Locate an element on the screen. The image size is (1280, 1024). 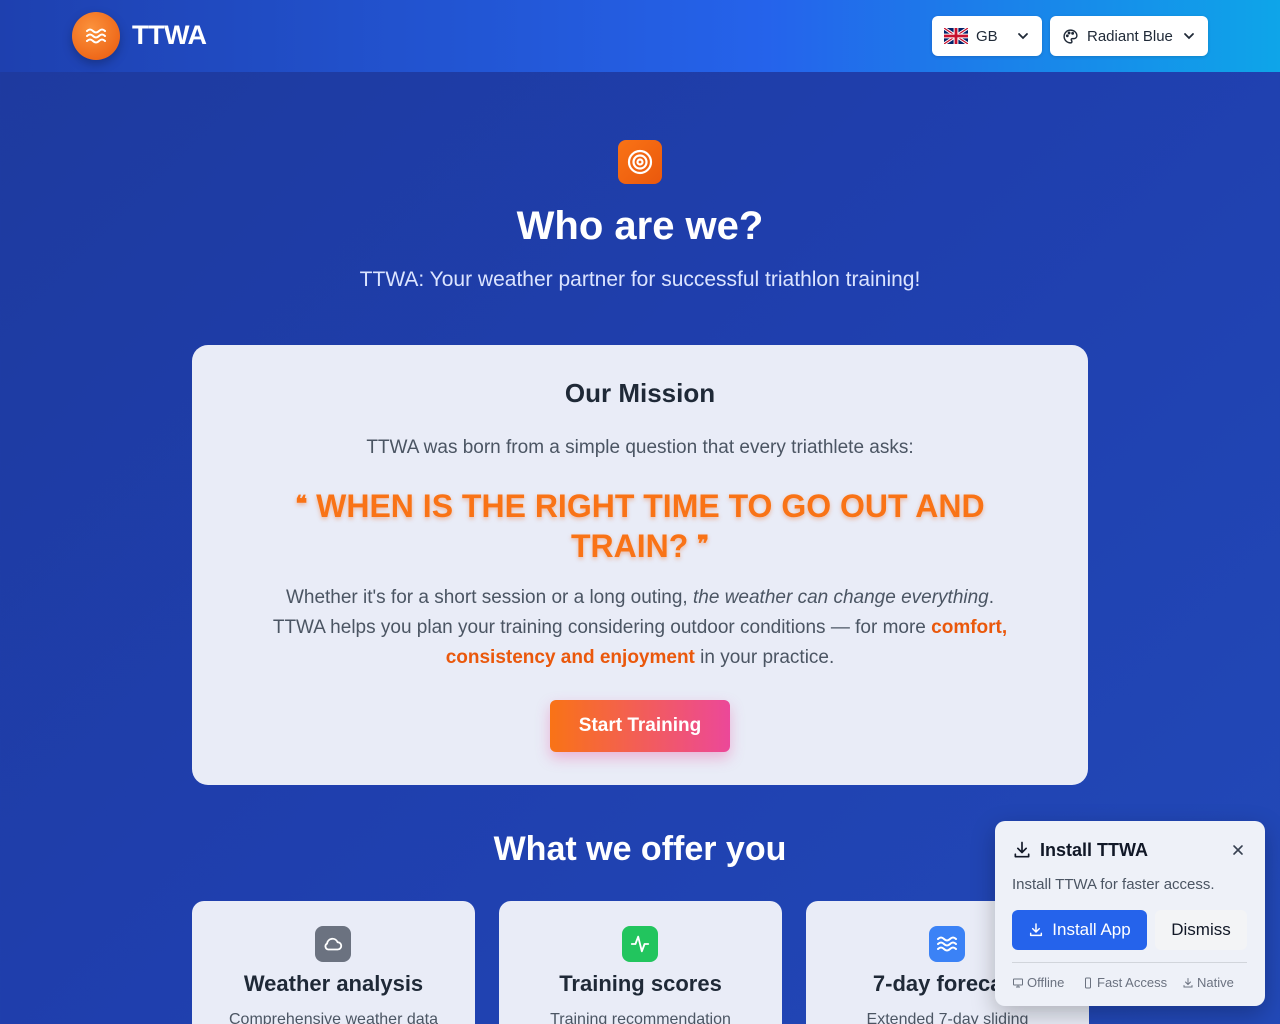
install-feature-label: Native is located at coordinates (1215, 982).